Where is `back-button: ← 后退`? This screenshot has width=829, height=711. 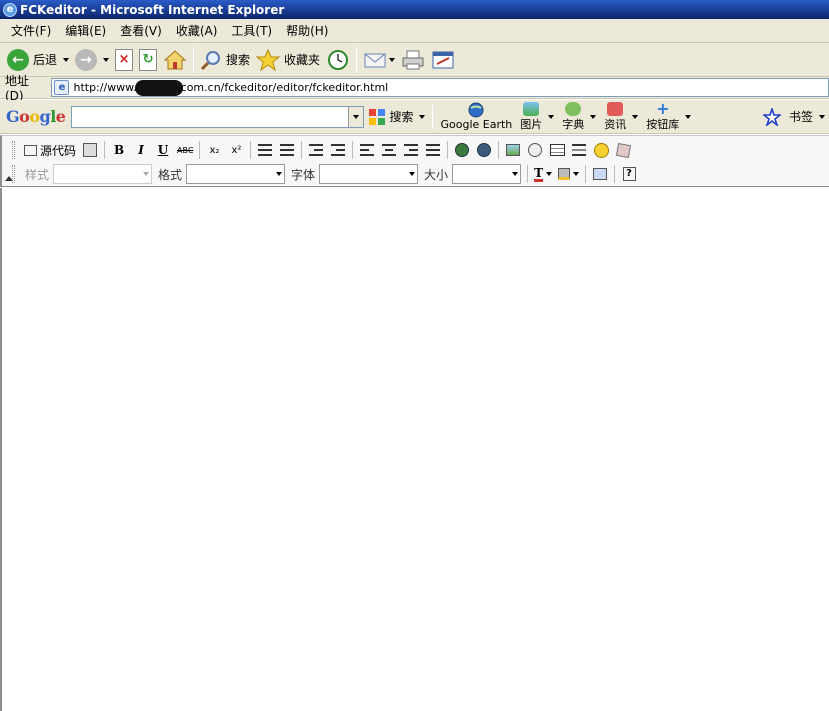
back-button: ← 后退 is located at coordinates (38, 60).